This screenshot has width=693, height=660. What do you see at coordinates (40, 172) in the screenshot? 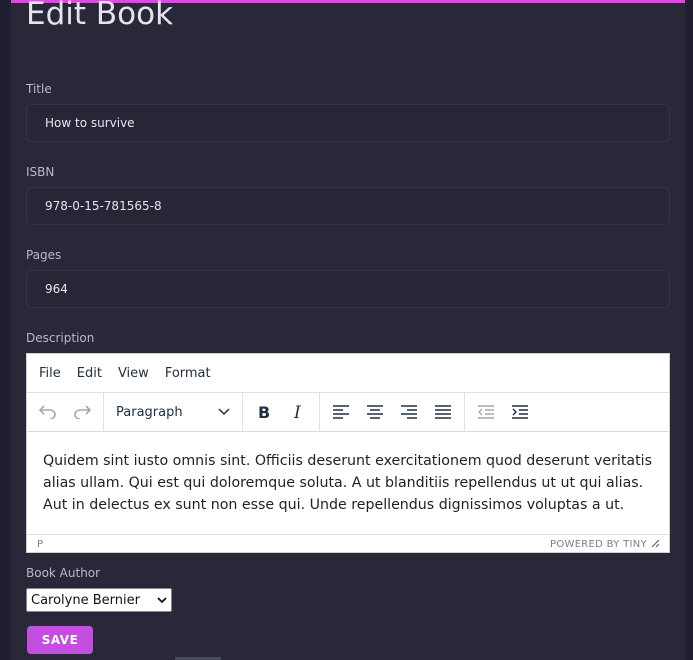
I see `isbn-label: ISBN` at bounding box center [40, 172].